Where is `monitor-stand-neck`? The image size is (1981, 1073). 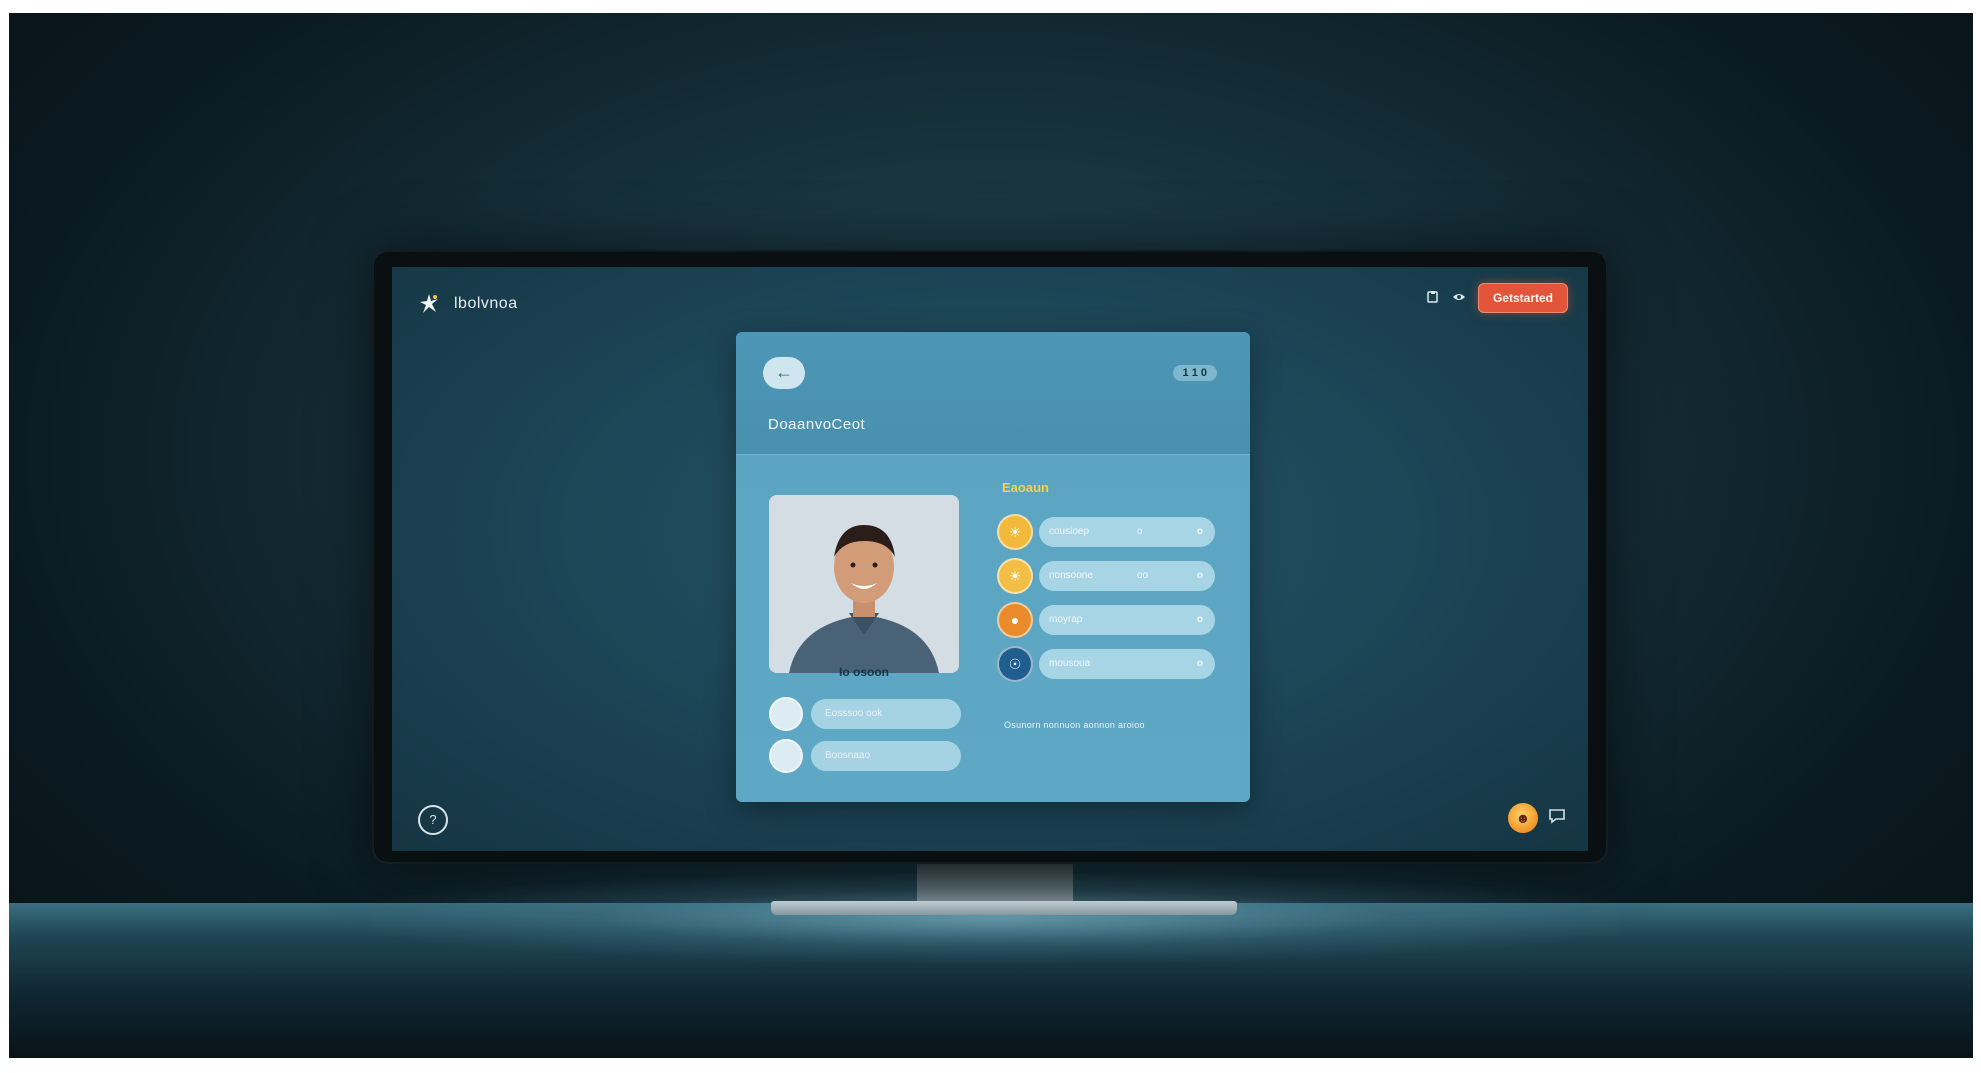
monitor-stand-neck is located at coordinates (995, 882).